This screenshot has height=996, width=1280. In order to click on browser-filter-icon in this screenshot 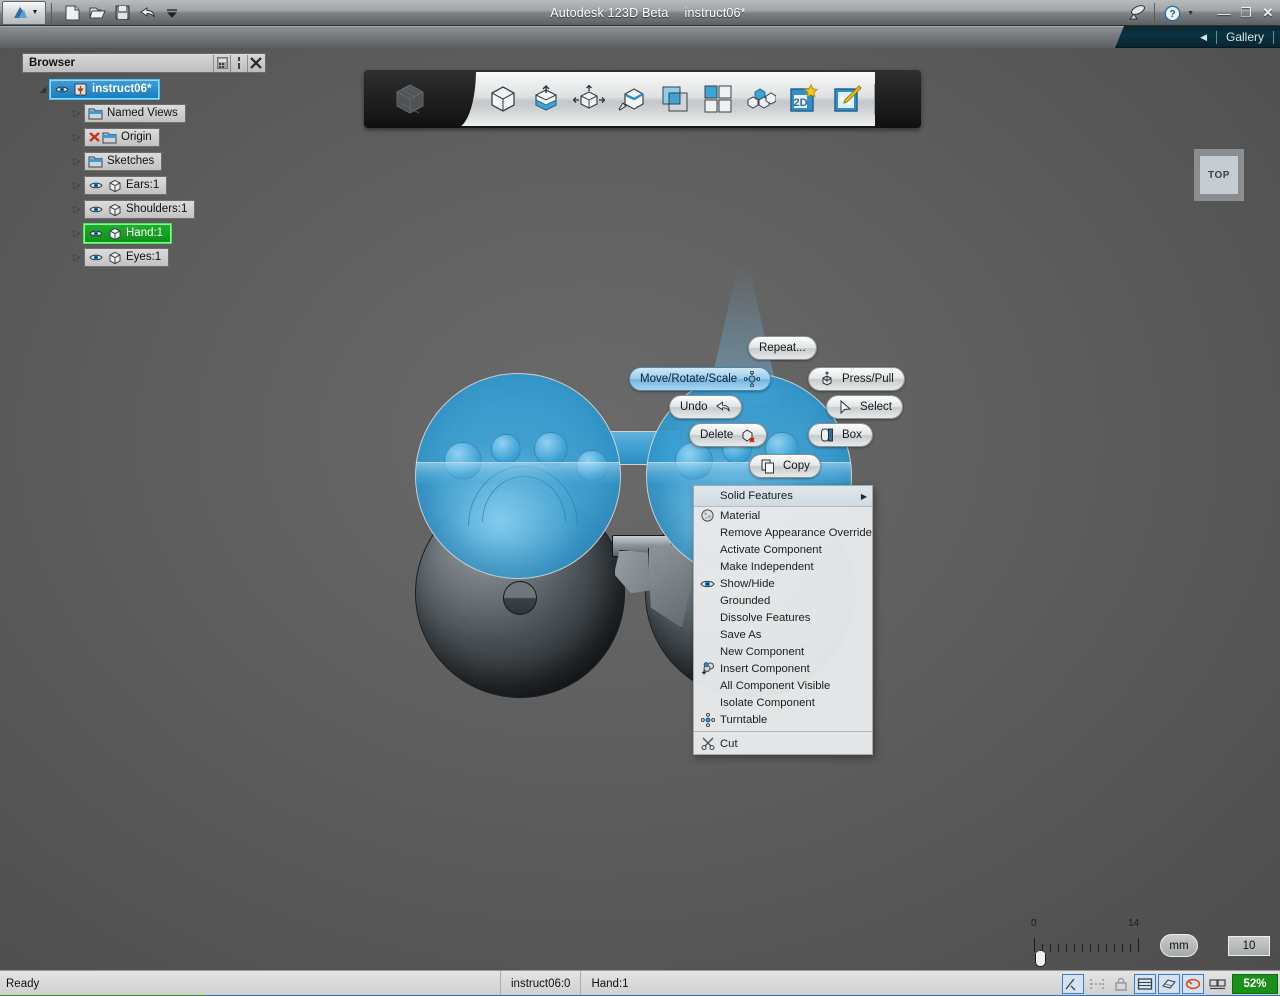, I will do `click(221, 63)`.